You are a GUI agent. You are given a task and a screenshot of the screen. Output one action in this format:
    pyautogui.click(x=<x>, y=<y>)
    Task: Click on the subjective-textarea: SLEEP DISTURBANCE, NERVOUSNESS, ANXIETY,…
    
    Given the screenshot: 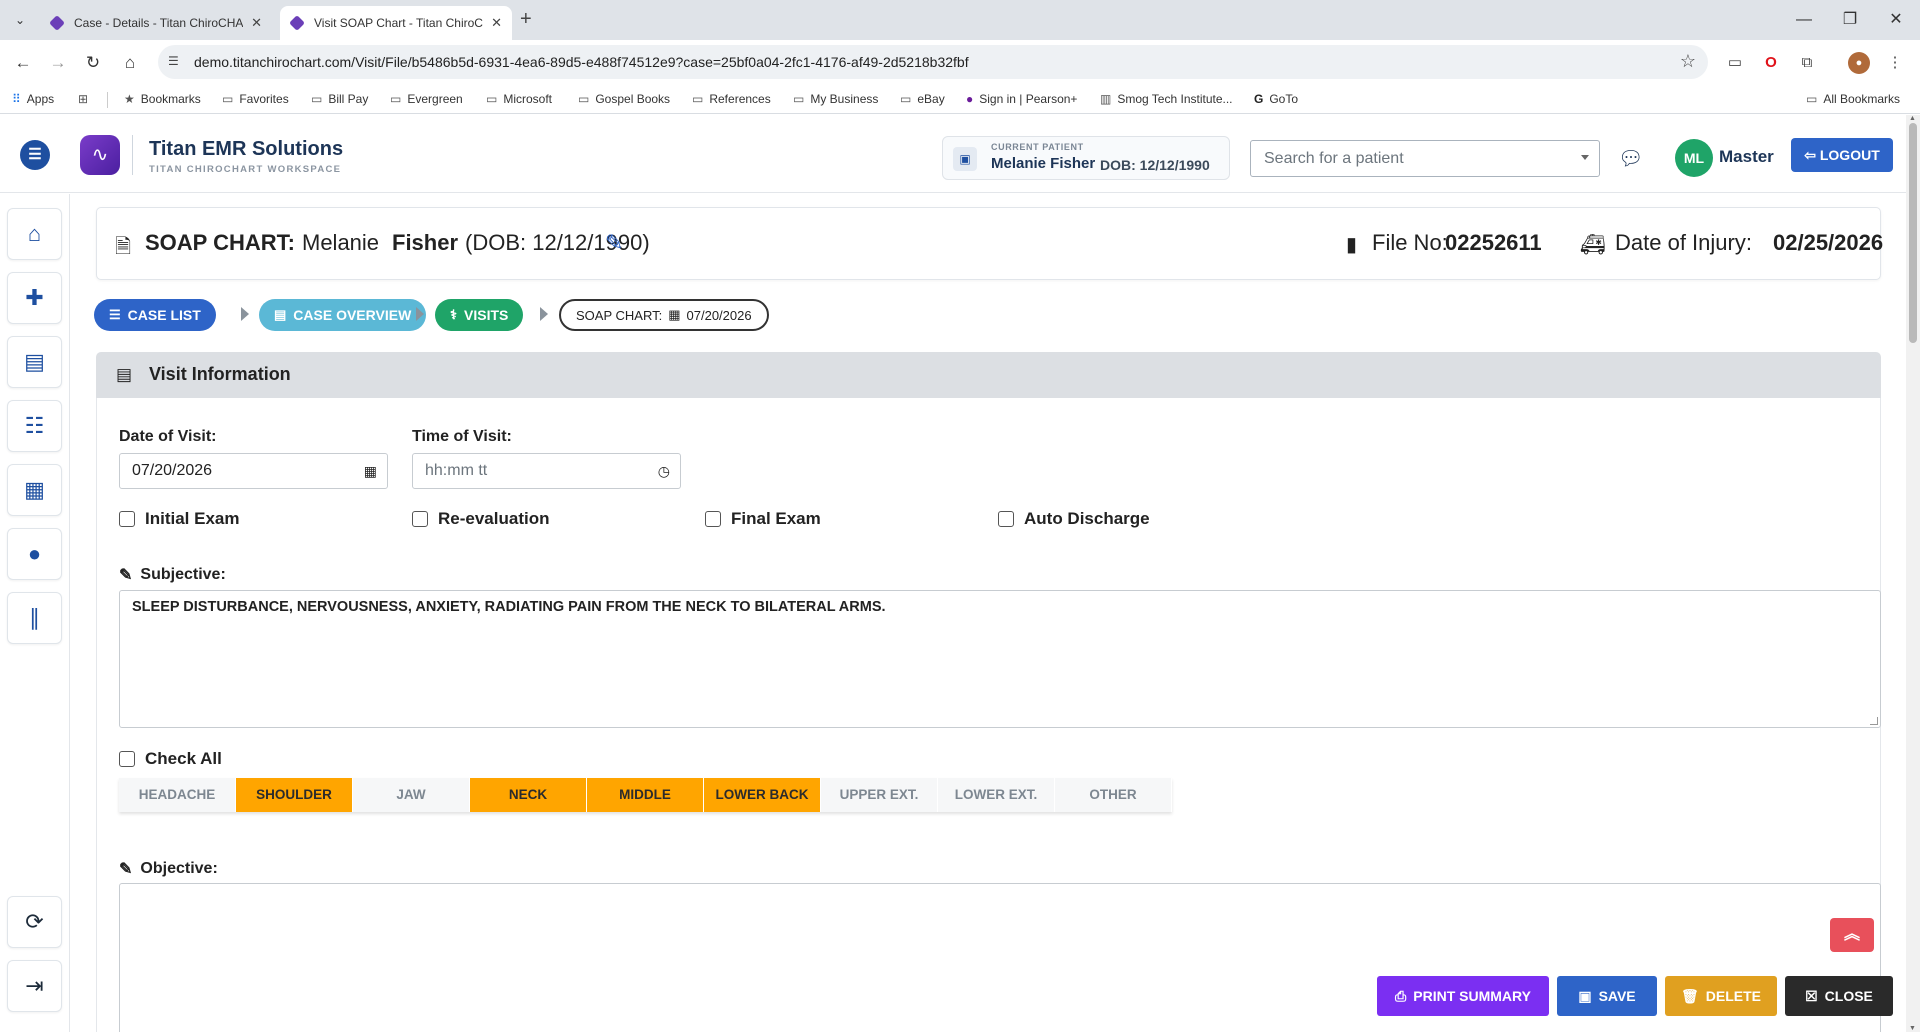 What is the action you would take?
    pyautogui.click(x=1000, y=659)
    